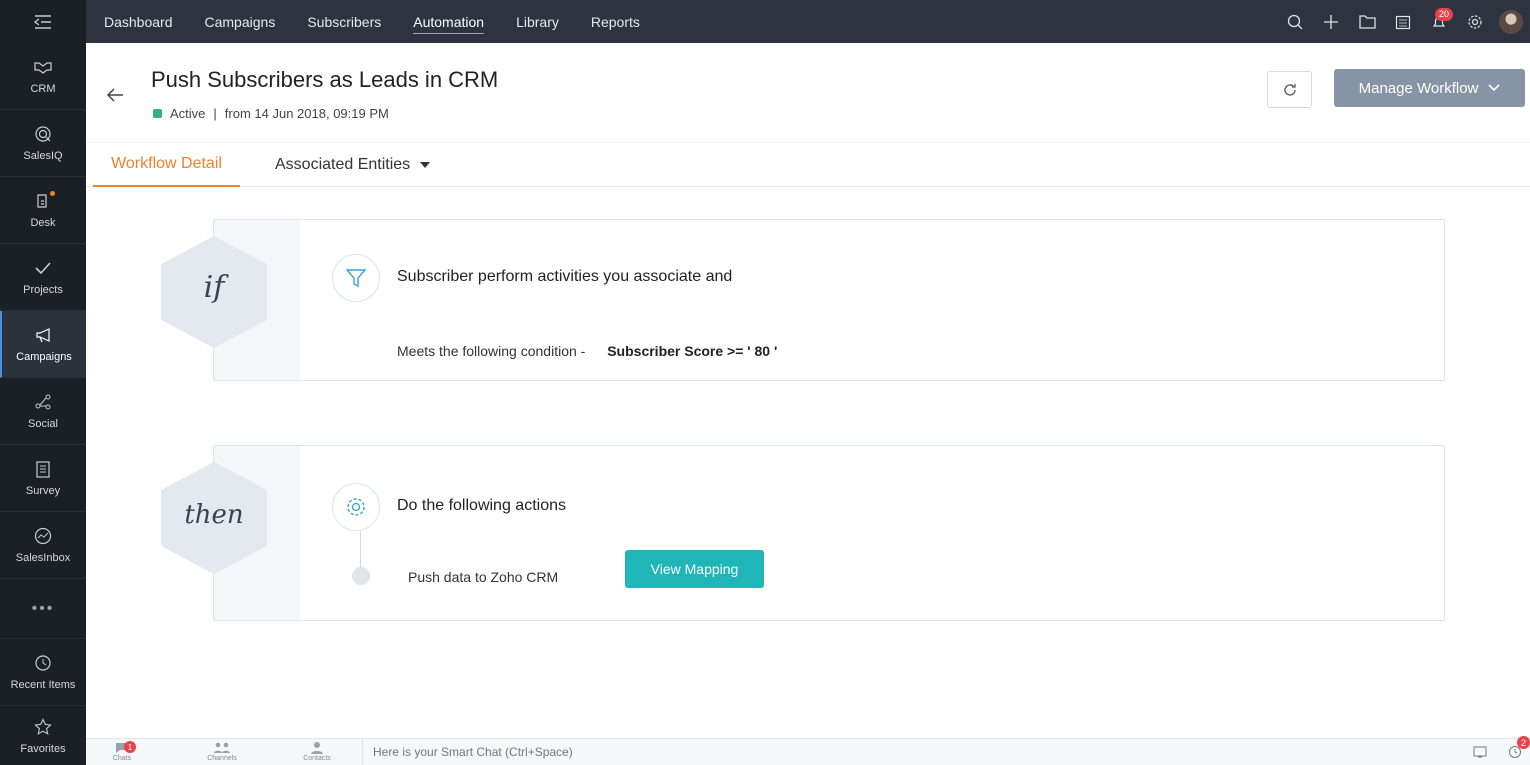 This screenshot has width=1530, height=765. I want to click on timeline-connector, so click(360, 550).